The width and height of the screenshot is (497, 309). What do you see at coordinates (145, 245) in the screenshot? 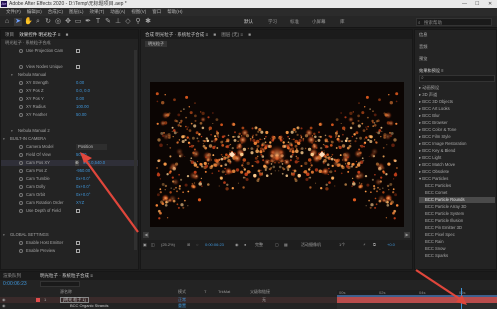
I see `always-preview-icon: ▣` at bounding box center [145, 245].